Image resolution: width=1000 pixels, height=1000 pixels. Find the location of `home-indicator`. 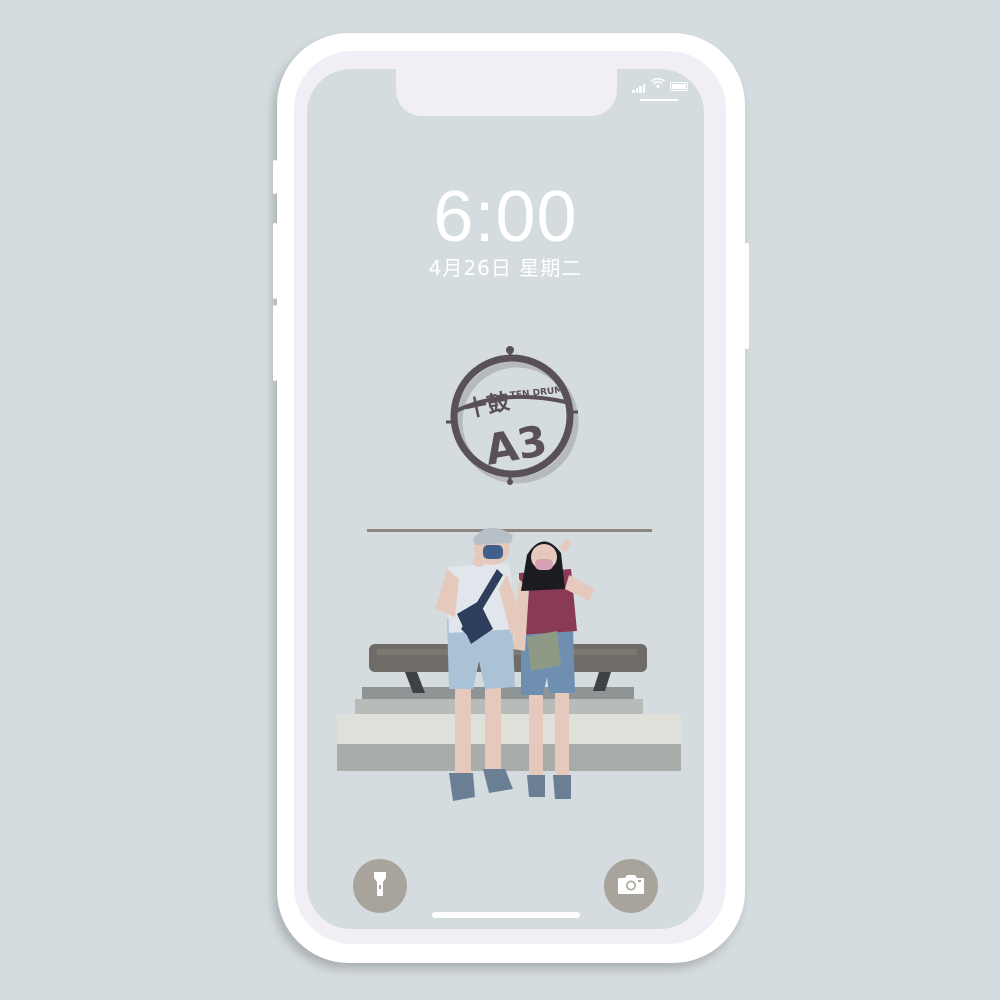

home-indicator is located at coordinates (506, 915).